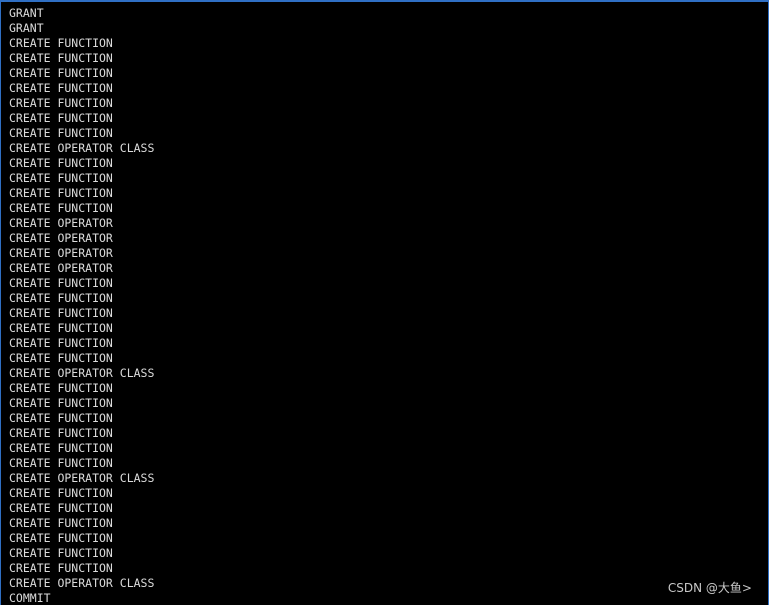  What do you see at coordinates (30, 598) in the screenshot?
I see `terminal-output-line: COMMIT` at bounding box center [30, 598].